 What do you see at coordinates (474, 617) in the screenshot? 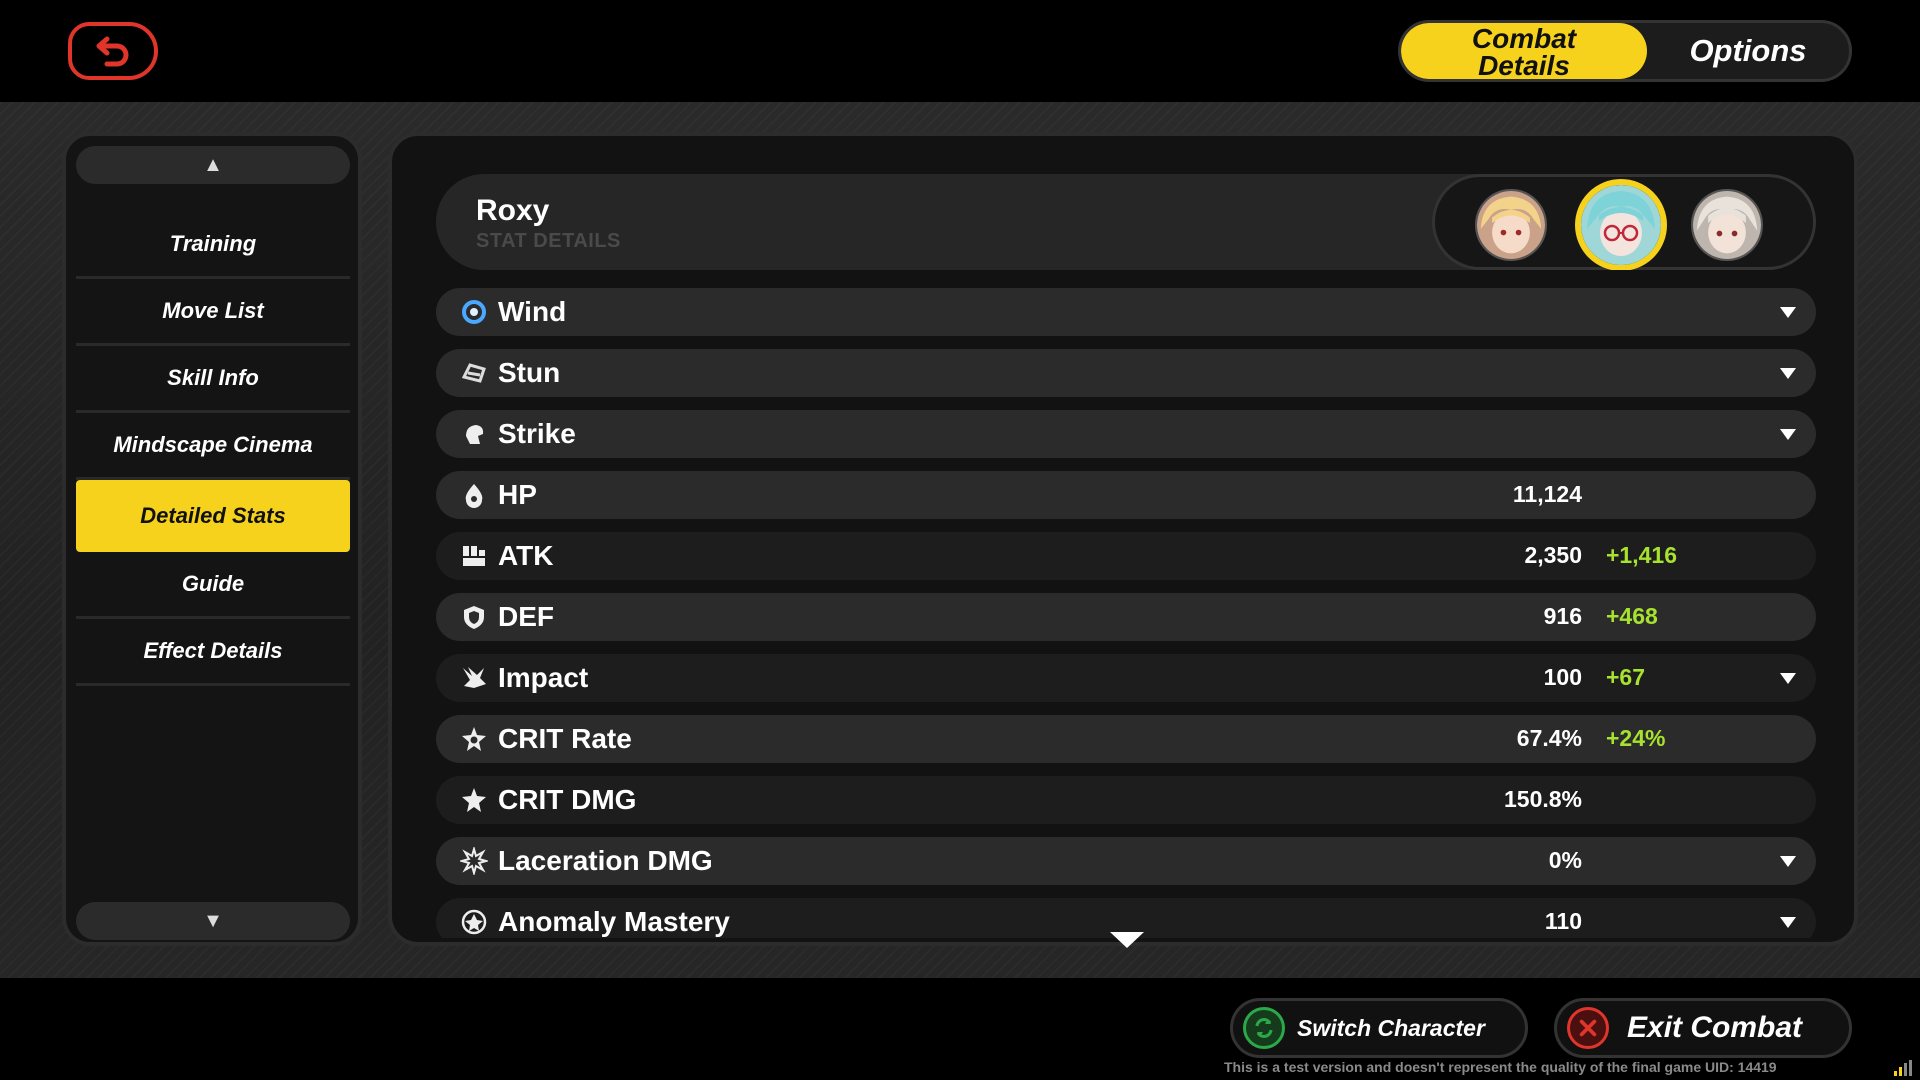
I see `def-icon` at bounding box center [474, 617].